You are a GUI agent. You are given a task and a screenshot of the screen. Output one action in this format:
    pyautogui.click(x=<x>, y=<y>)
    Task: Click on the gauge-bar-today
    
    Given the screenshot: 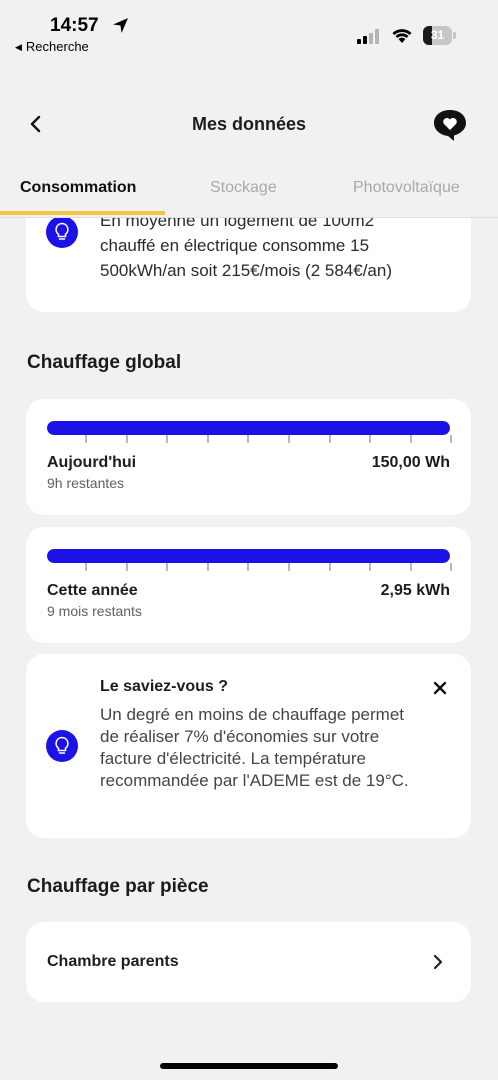 What is the action you would take?
    pyautogui.click(x=248, y=428)
    